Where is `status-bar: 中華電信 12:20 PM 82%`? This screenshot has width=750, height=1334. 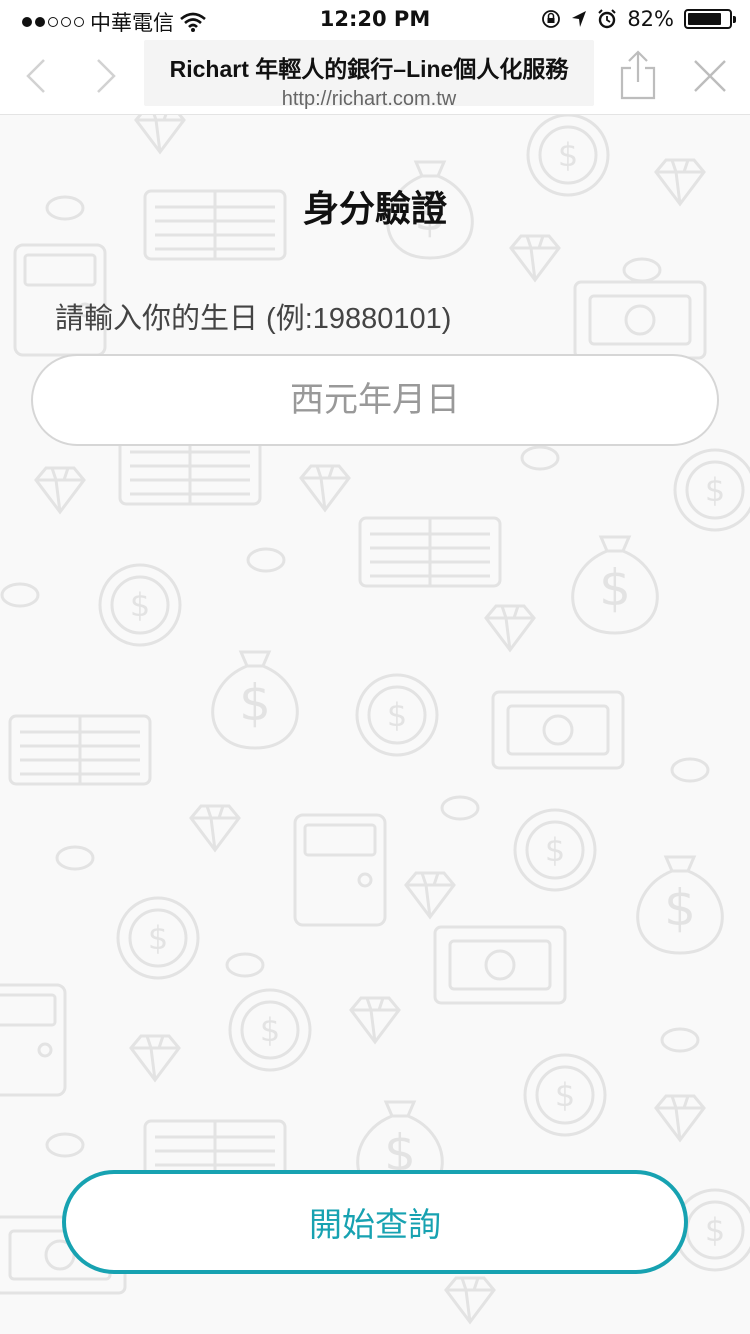
status-bar: 中華電信 12:20 PM 82% is located at coordinates (375, 19).